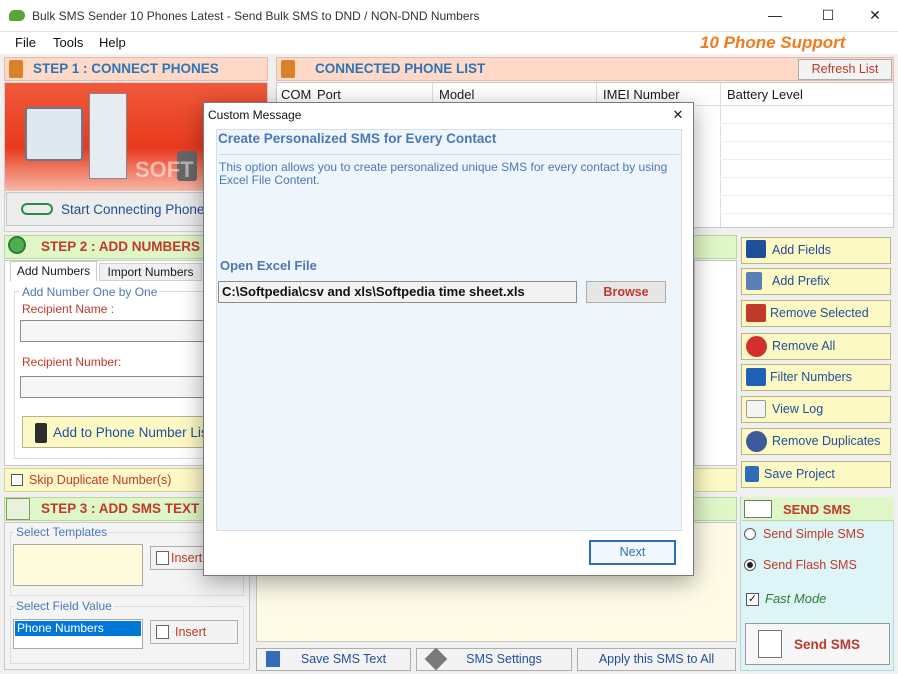 This screenshot has width=898, height=674. Describe the element at coordinates (826, 441) in the screenshot. I see `remove-duplicates-label: Remove Duplicates` at that location.